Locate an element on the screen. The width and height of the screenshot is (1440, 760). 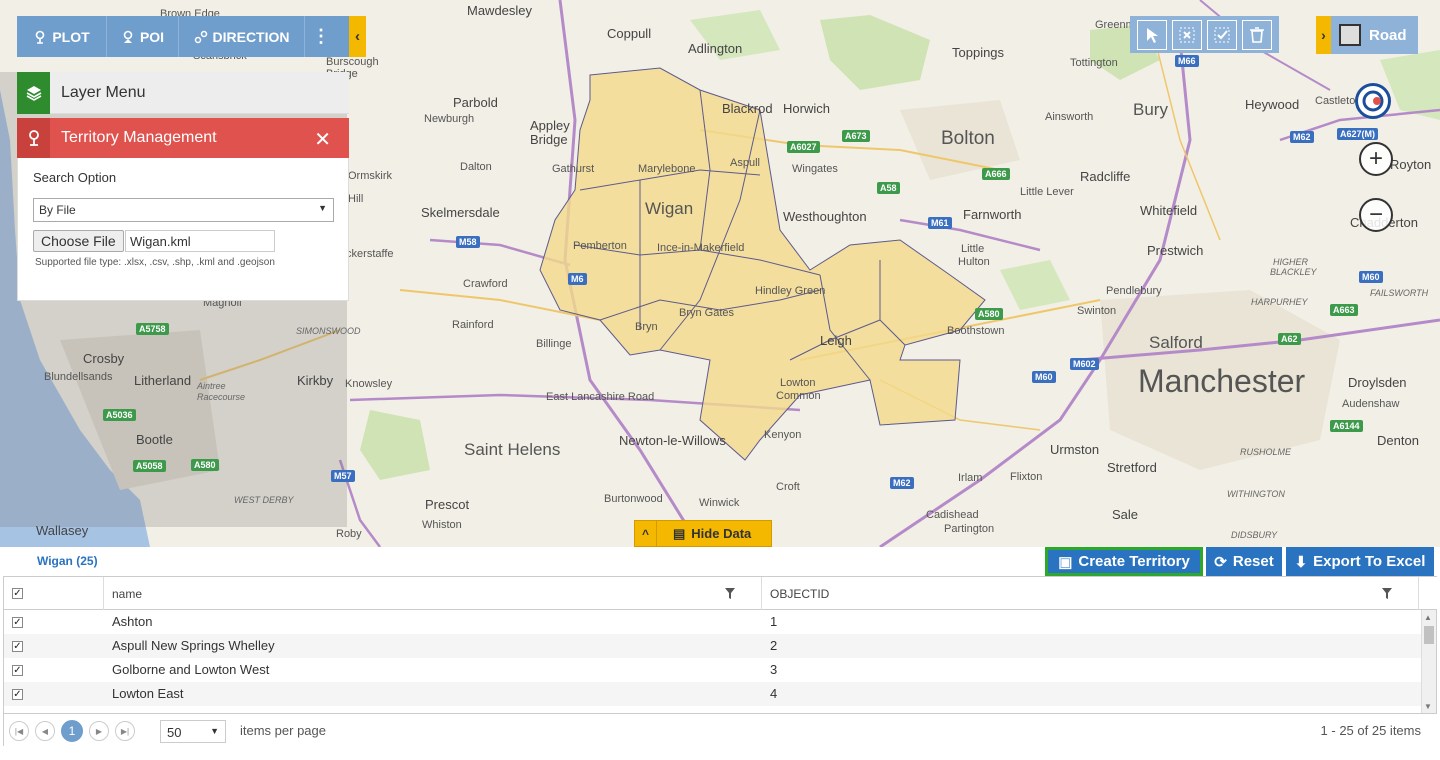
cell-name: Lowton East is located at coordinates (148, 693).